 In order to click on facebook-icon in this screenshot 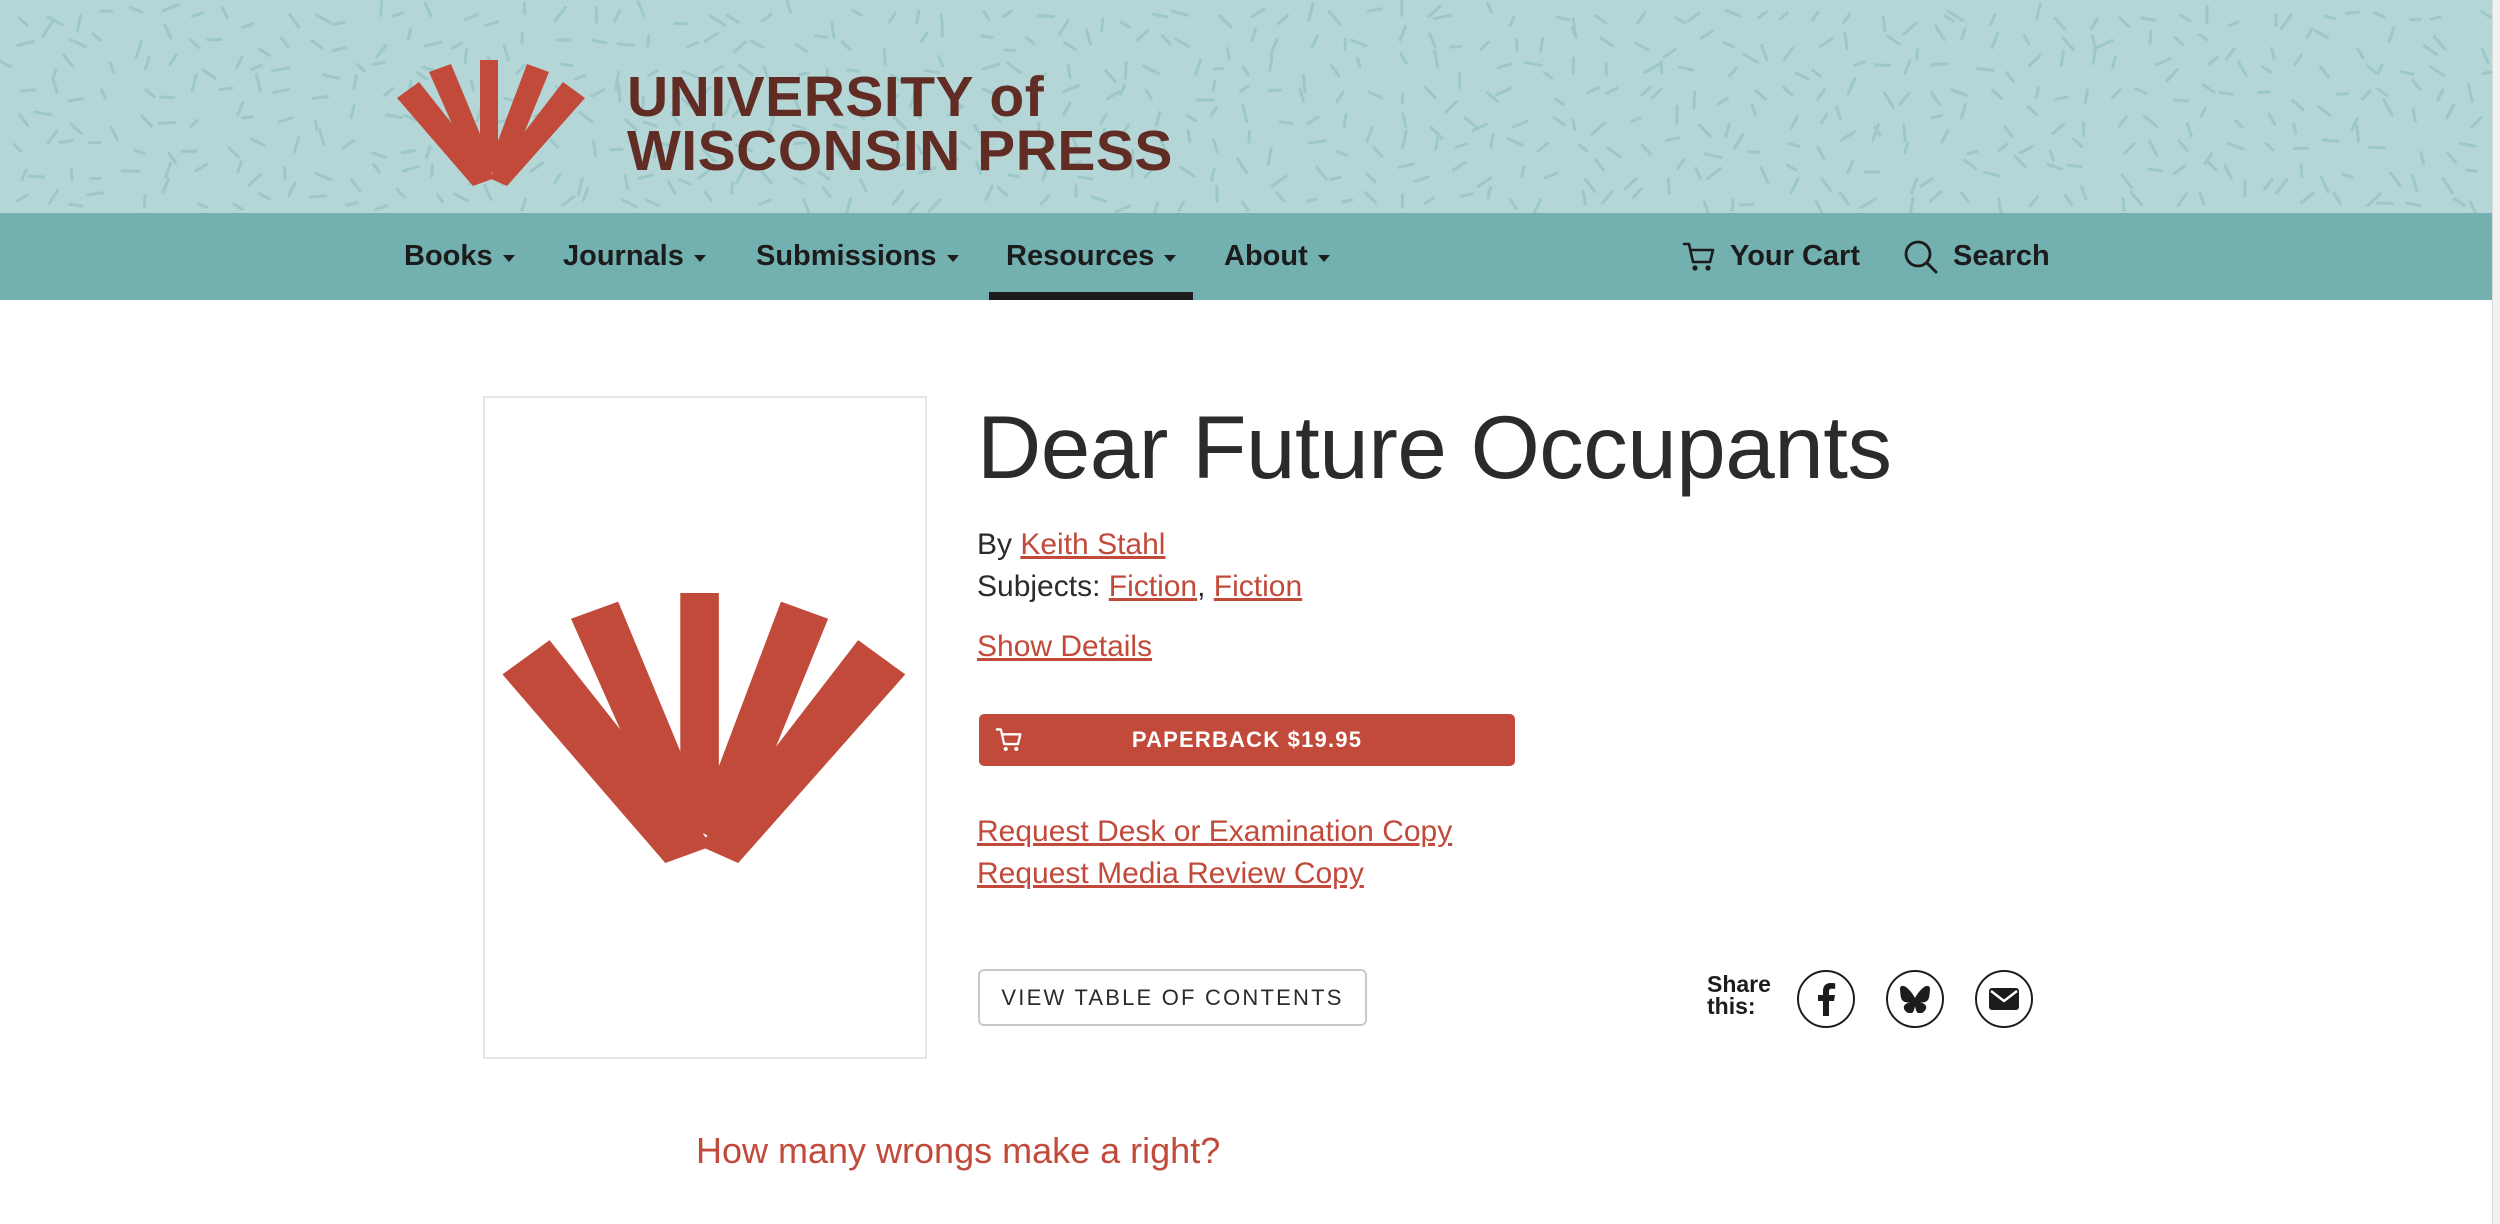, I will do `click(1827, 999)`.